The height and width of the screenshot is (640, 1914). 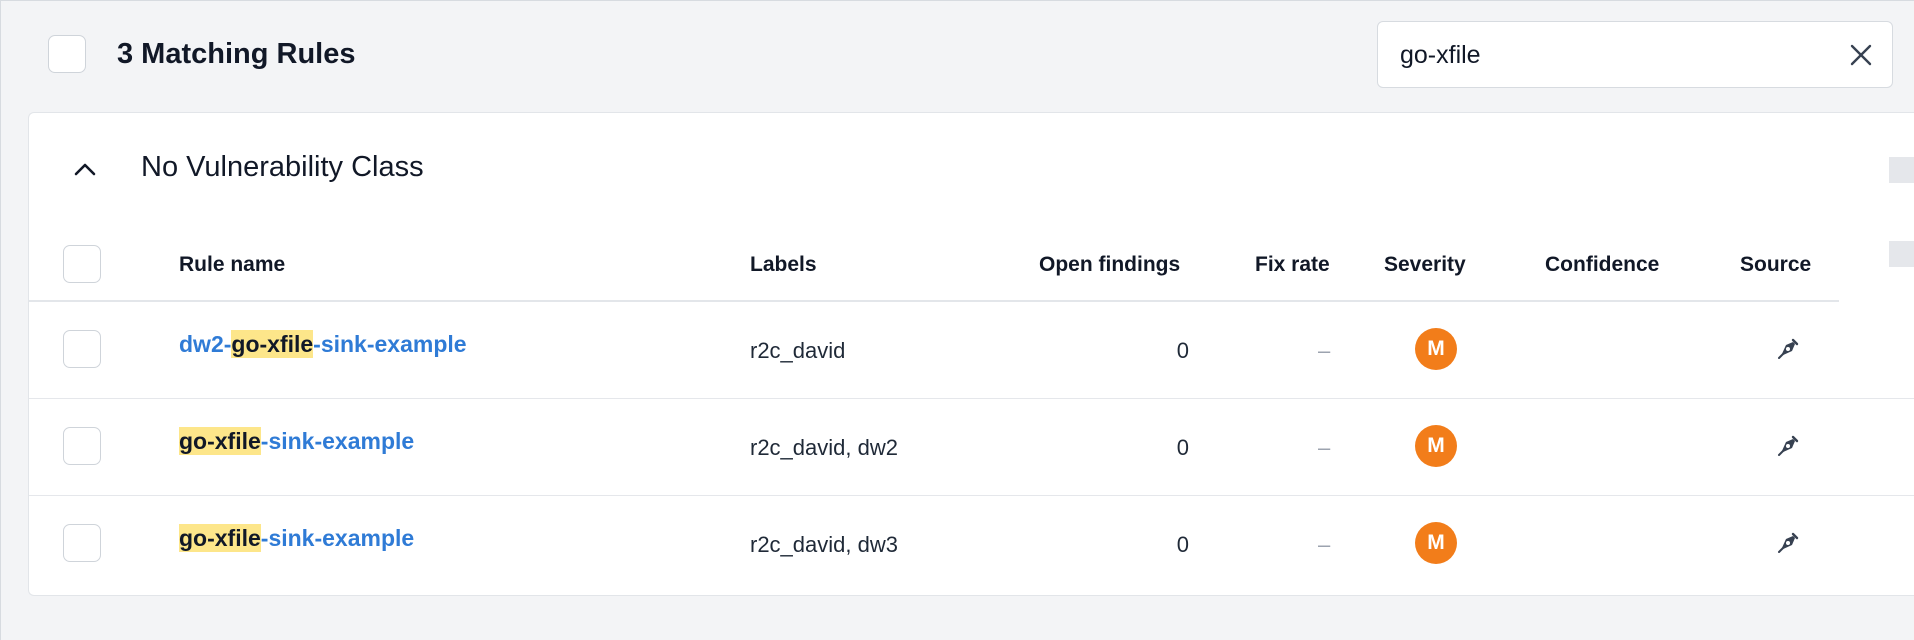 What do you see at coordinates (82, 264) in the screenshot?
I see `select-group-checkbox` at bounding box center [82, 264].